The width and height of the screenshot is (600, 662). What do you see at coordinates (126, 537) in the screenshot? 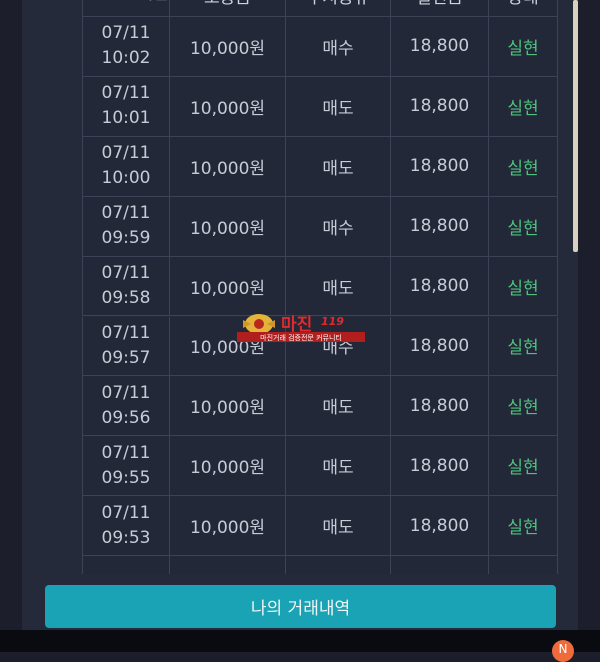
I see `cell-time-text: 09:53` at bounding box center [126, 537].